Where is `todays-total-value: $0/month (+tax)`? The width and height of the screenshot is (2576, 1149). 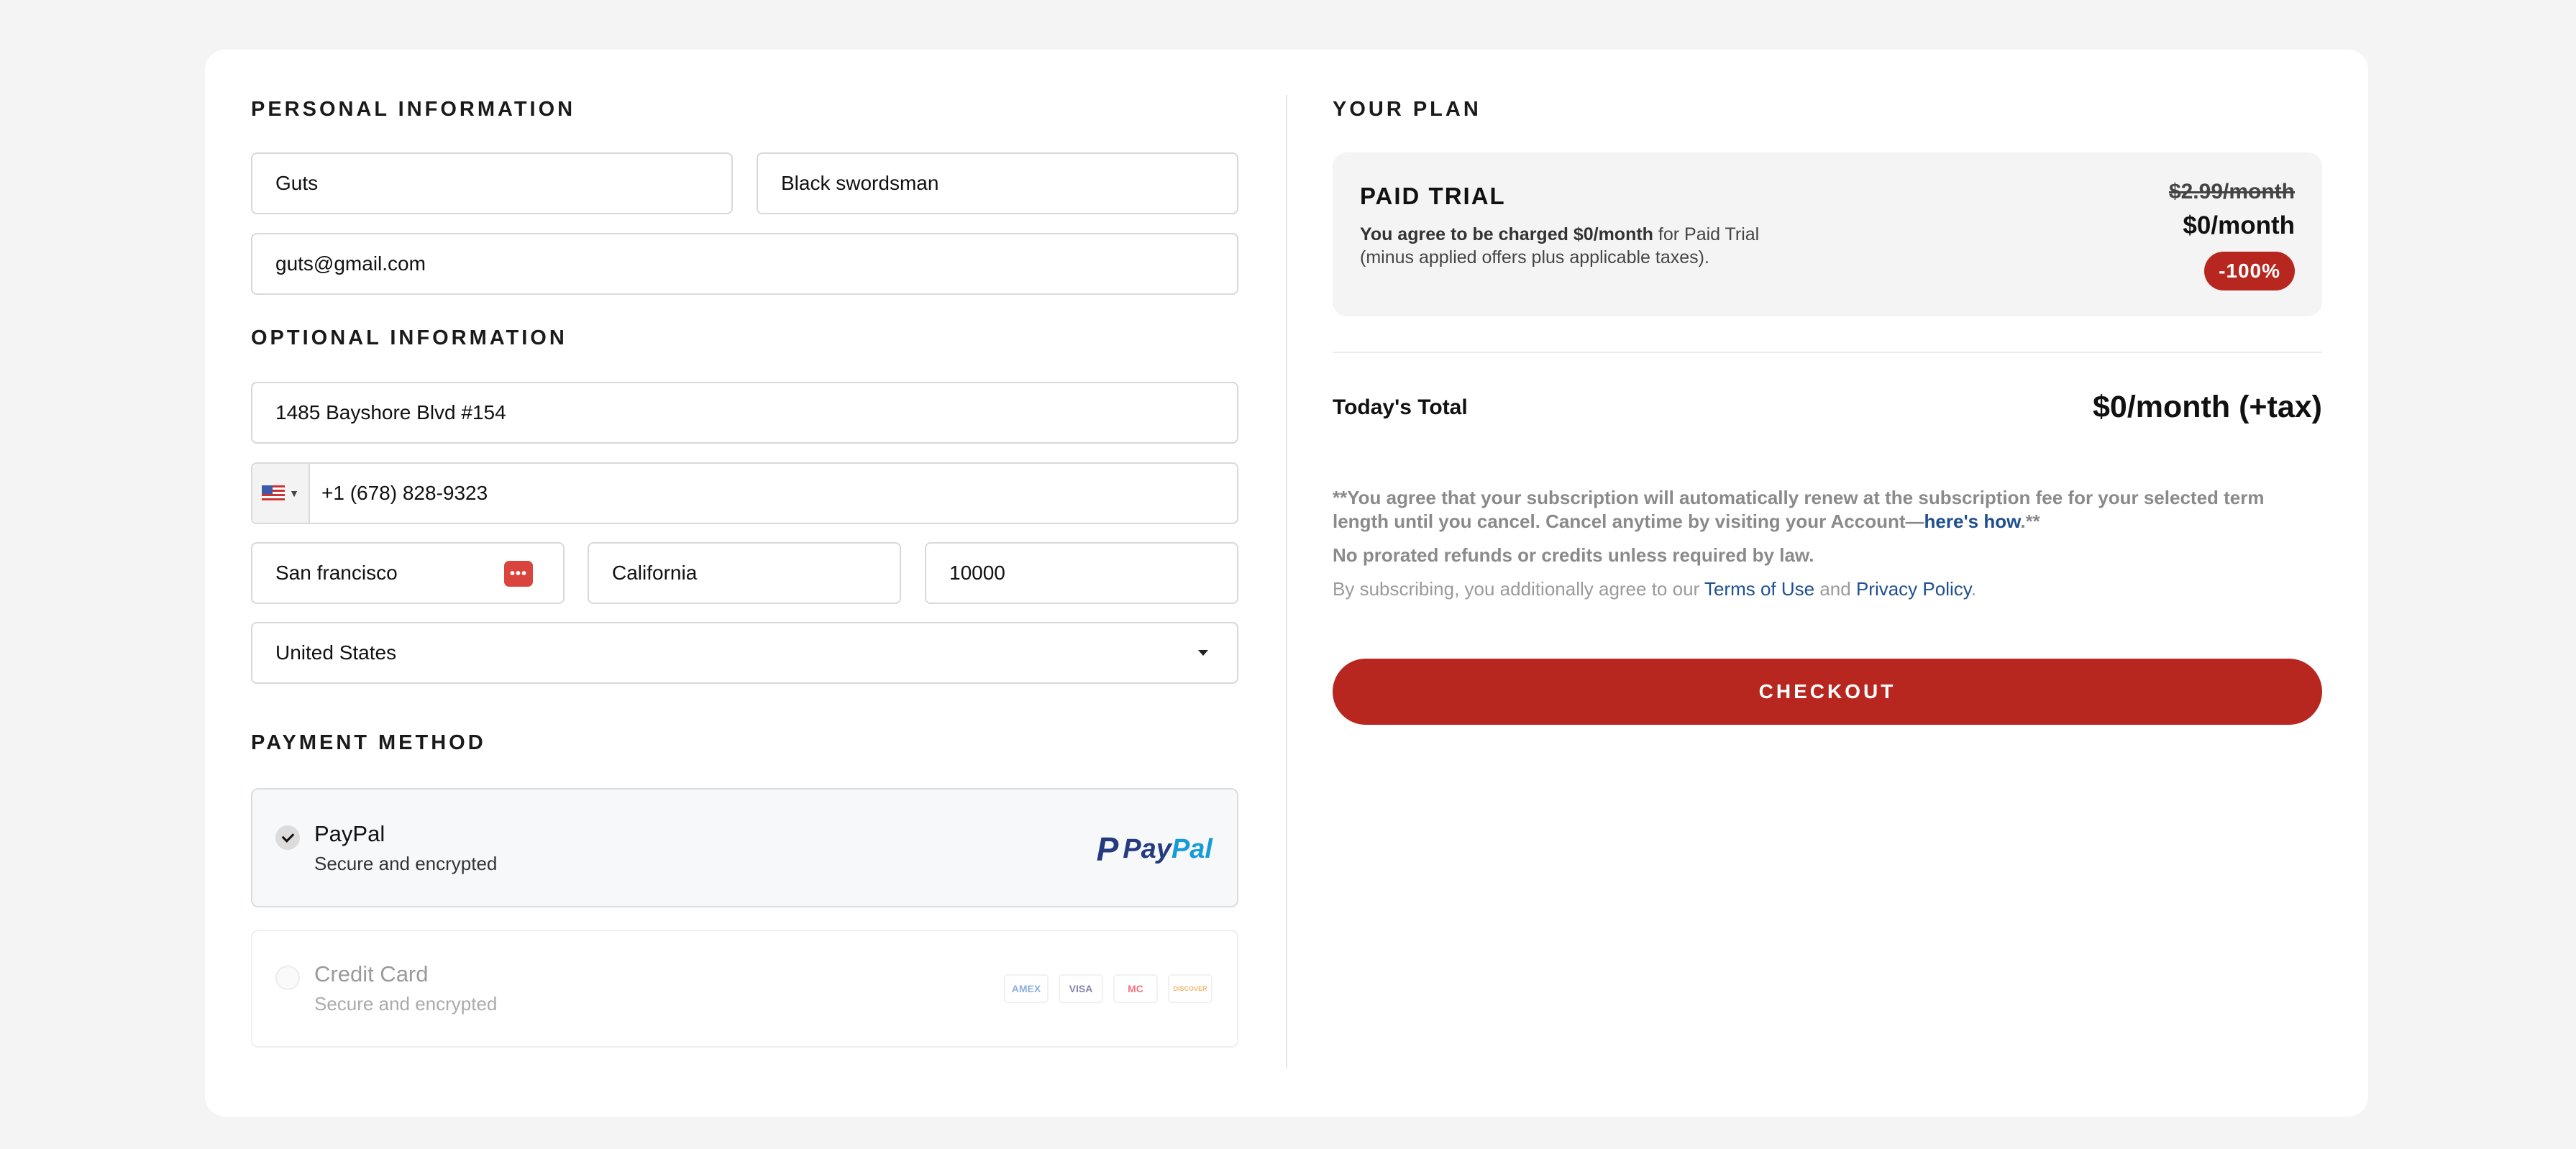 todays-total-value: $0/month (+tax) is located at coordinates (2207, 407).